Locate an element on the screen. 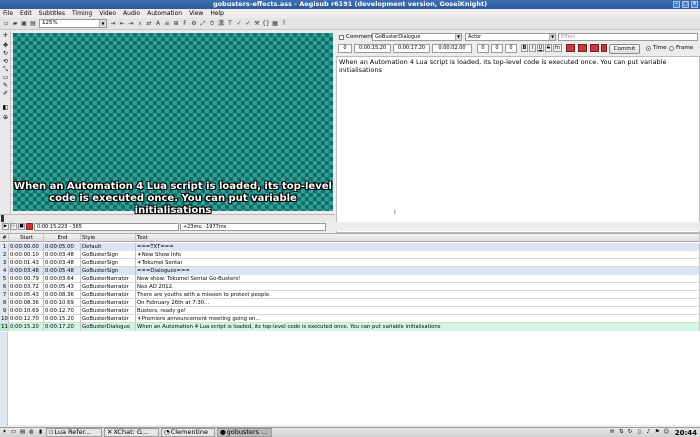 The image size is (700, 437). primary-color-button is located at coordinates (570, 48).